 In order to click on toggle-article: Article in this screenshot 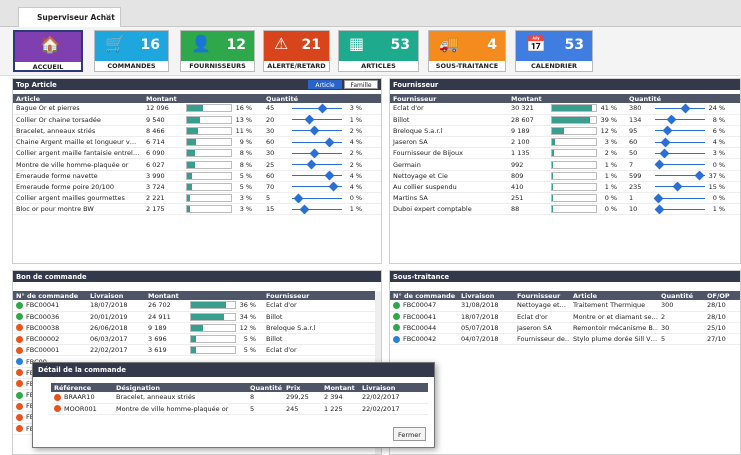, I will do `click(325, 84)`.